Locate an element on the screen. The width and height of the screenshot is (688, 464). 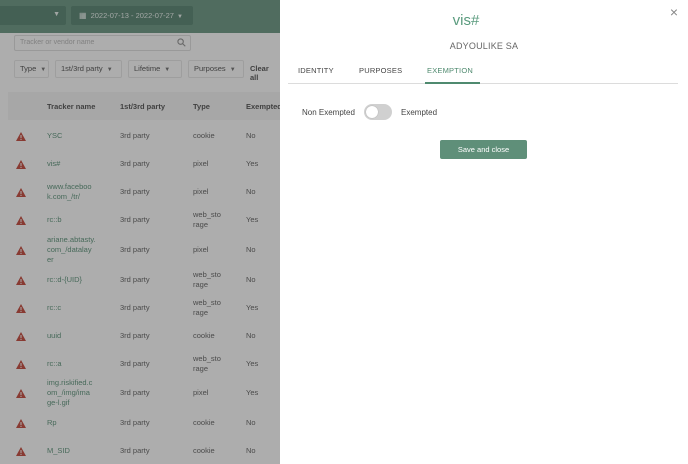
exemption-toggle is located at coordinates (378, 112).